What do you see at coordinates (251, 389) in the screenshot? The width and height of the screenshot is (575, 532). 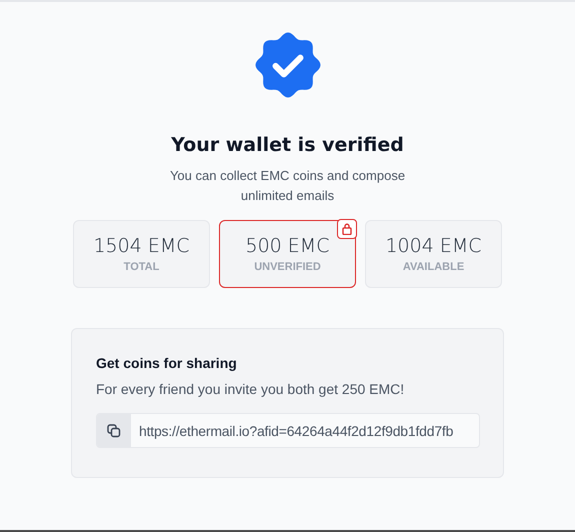 I see `share-text: For every friend you invite you both get 250 EMC!` at bounding box center [251, 389].